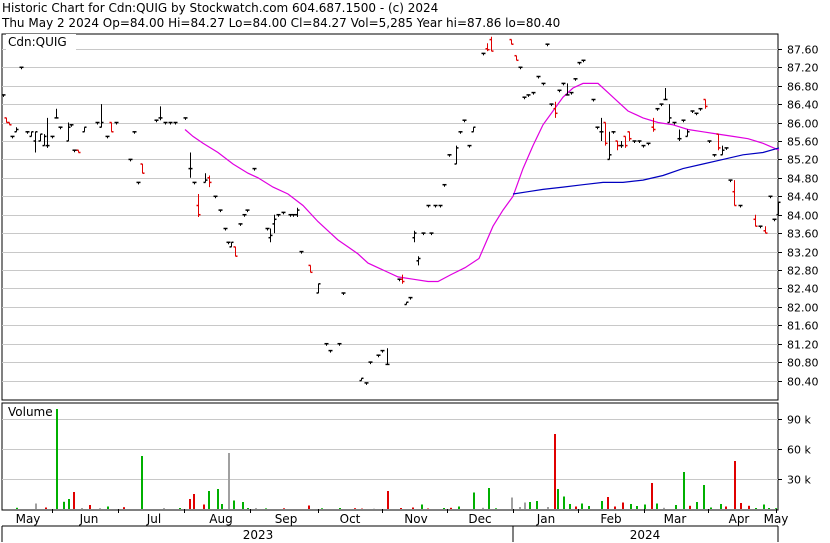  I want to click on month-label: Aug, so click(220, 519).